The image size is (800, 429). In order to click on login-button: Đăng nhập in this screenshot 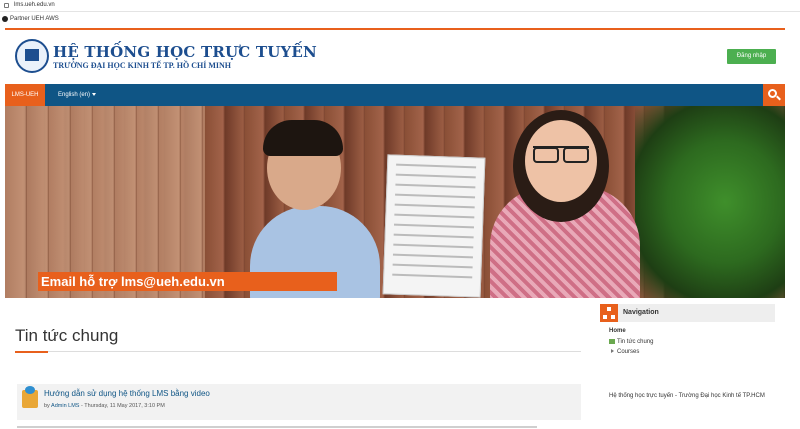, I will do `click(751, 56)`.